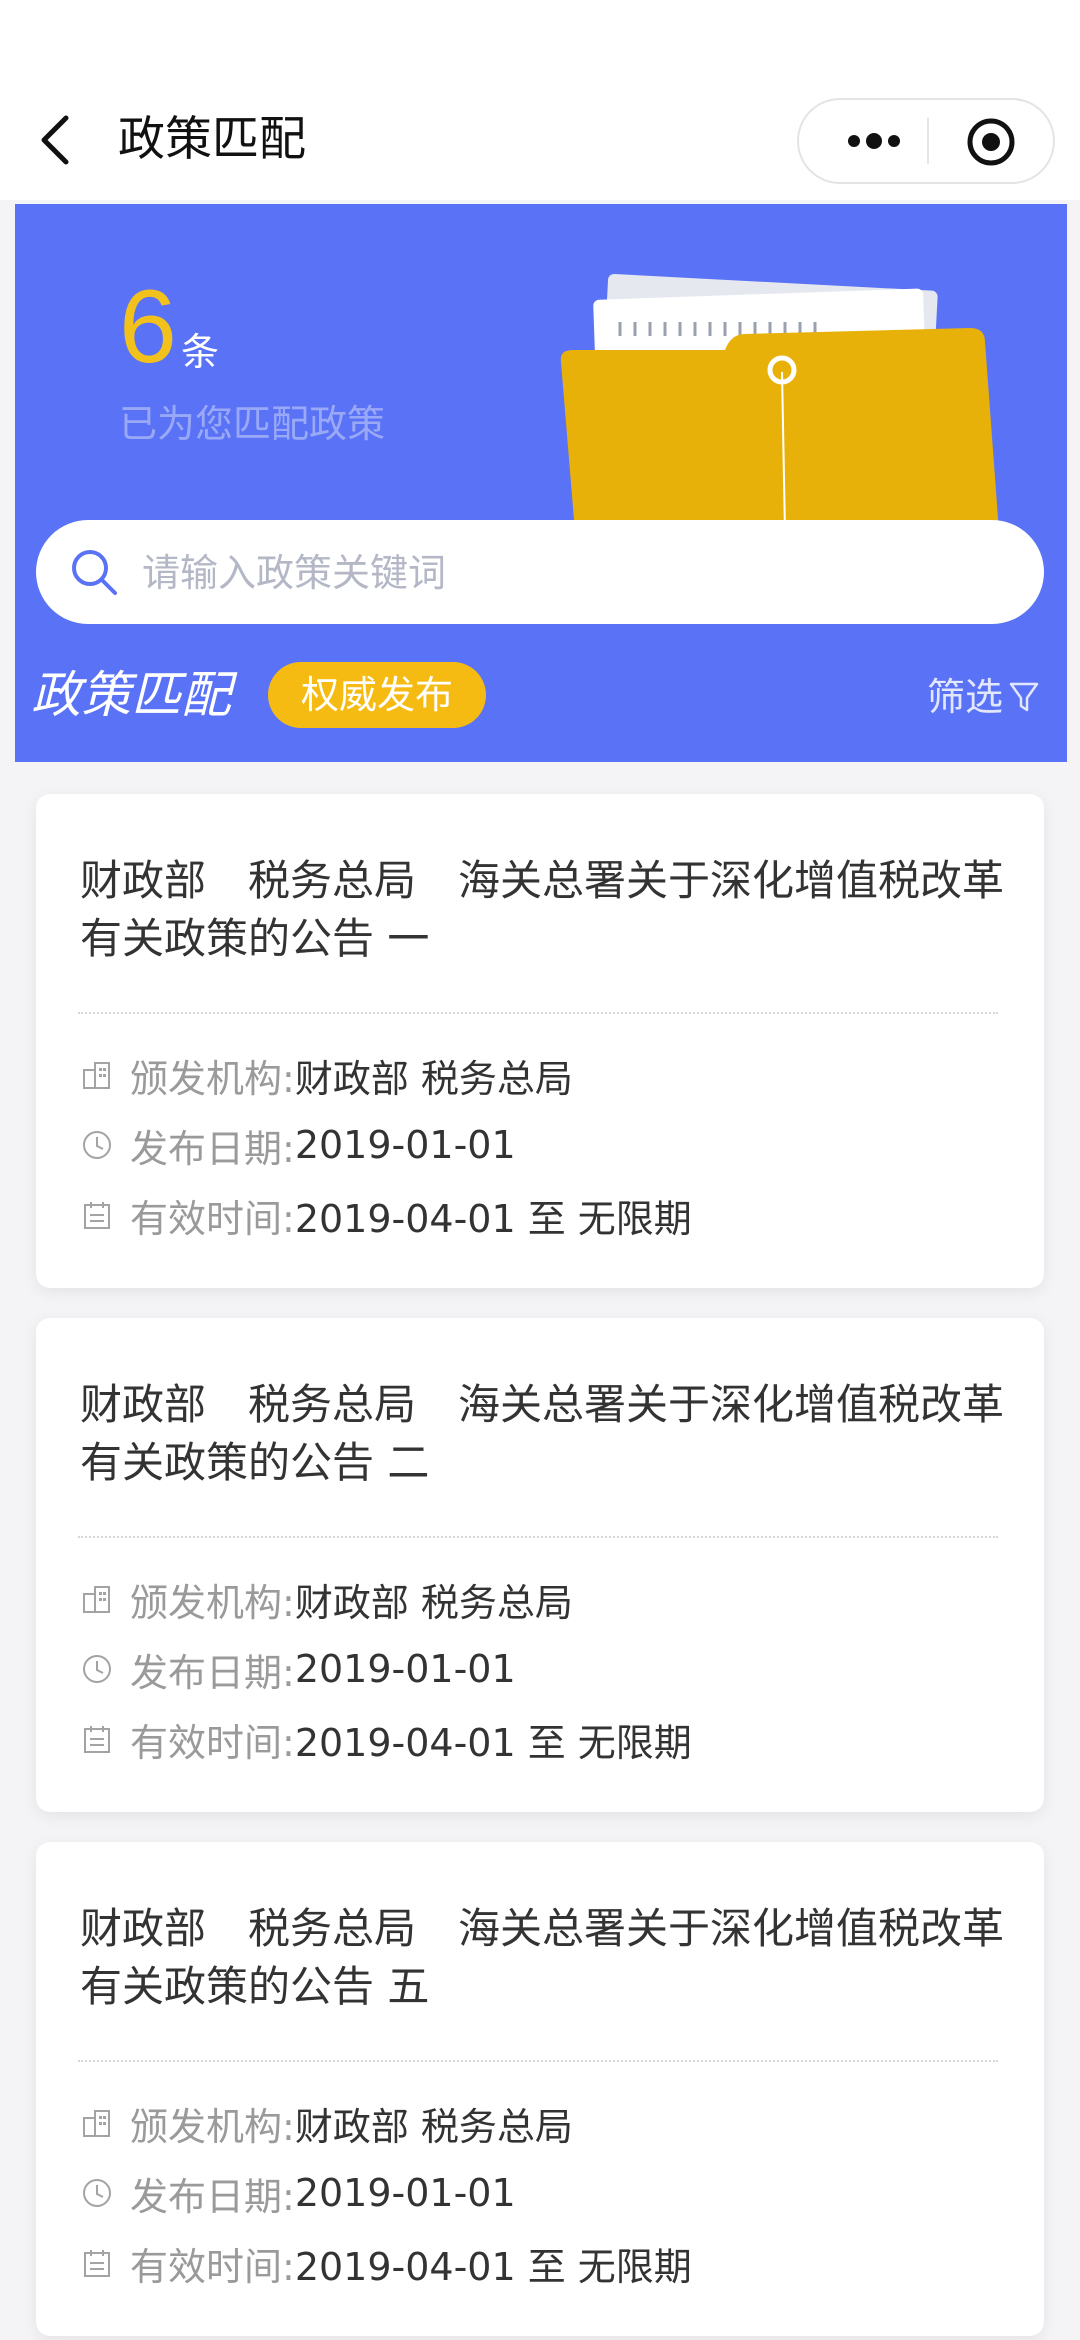  I want to click on filter-funnel-icon, so click(1024, 697).